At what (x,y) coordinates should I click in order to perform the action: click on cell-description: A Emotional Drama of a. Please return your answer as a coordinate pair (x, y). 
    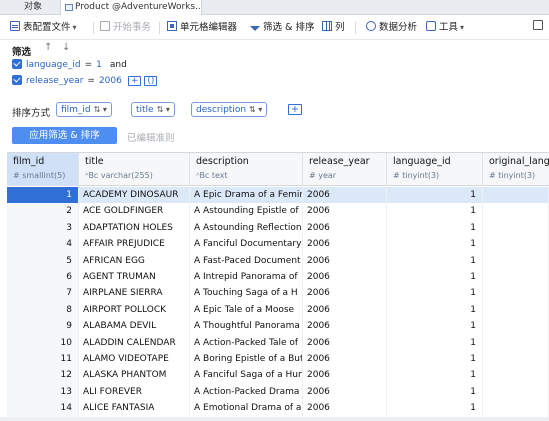
    Looking at the image, I should click on (246, 408).